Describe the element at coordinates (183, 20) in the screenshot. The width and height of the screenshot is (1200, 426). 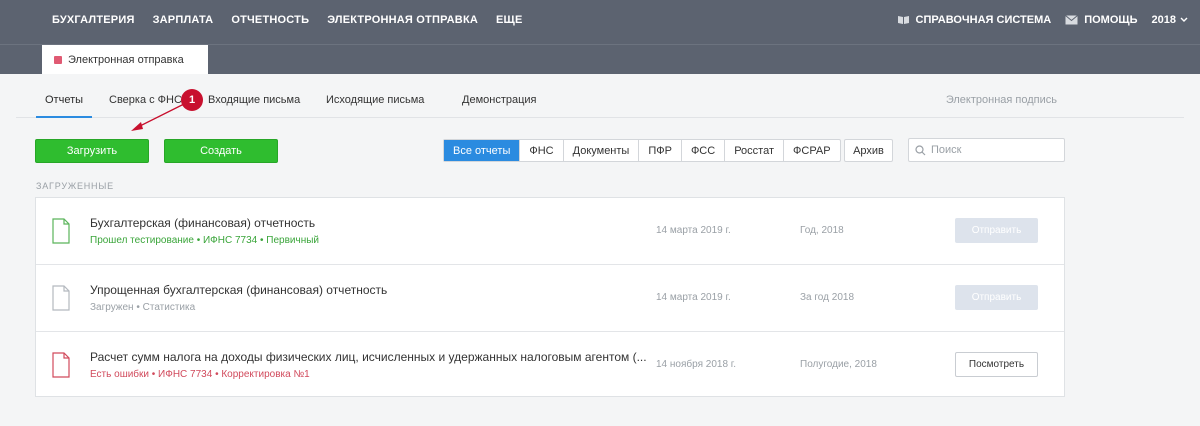
I see `nav-salary: ЗАРПЛАТА` at that location.